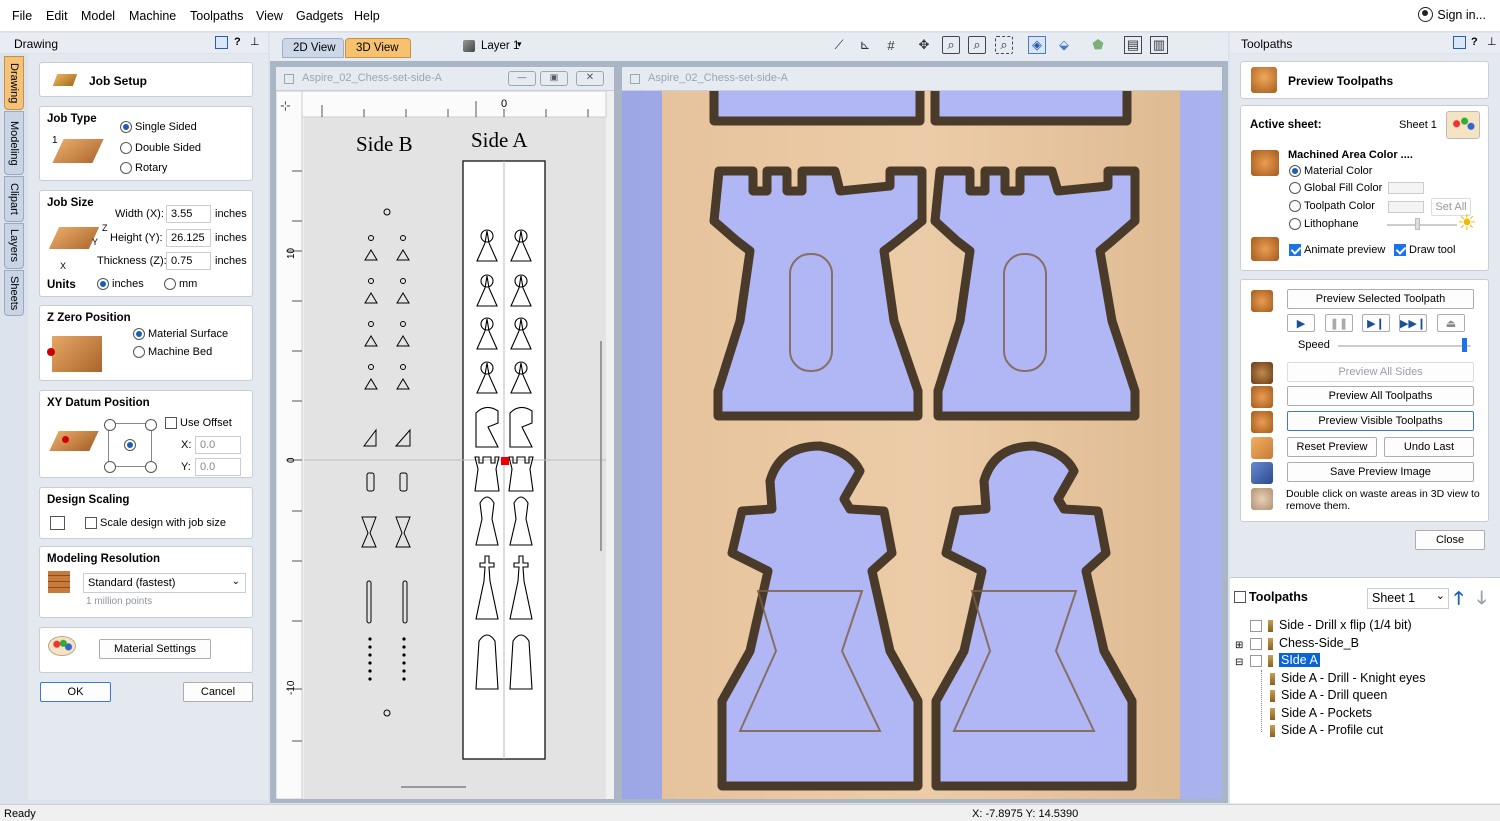  I want to click on maximize-button: ▣, so click(554, 78).